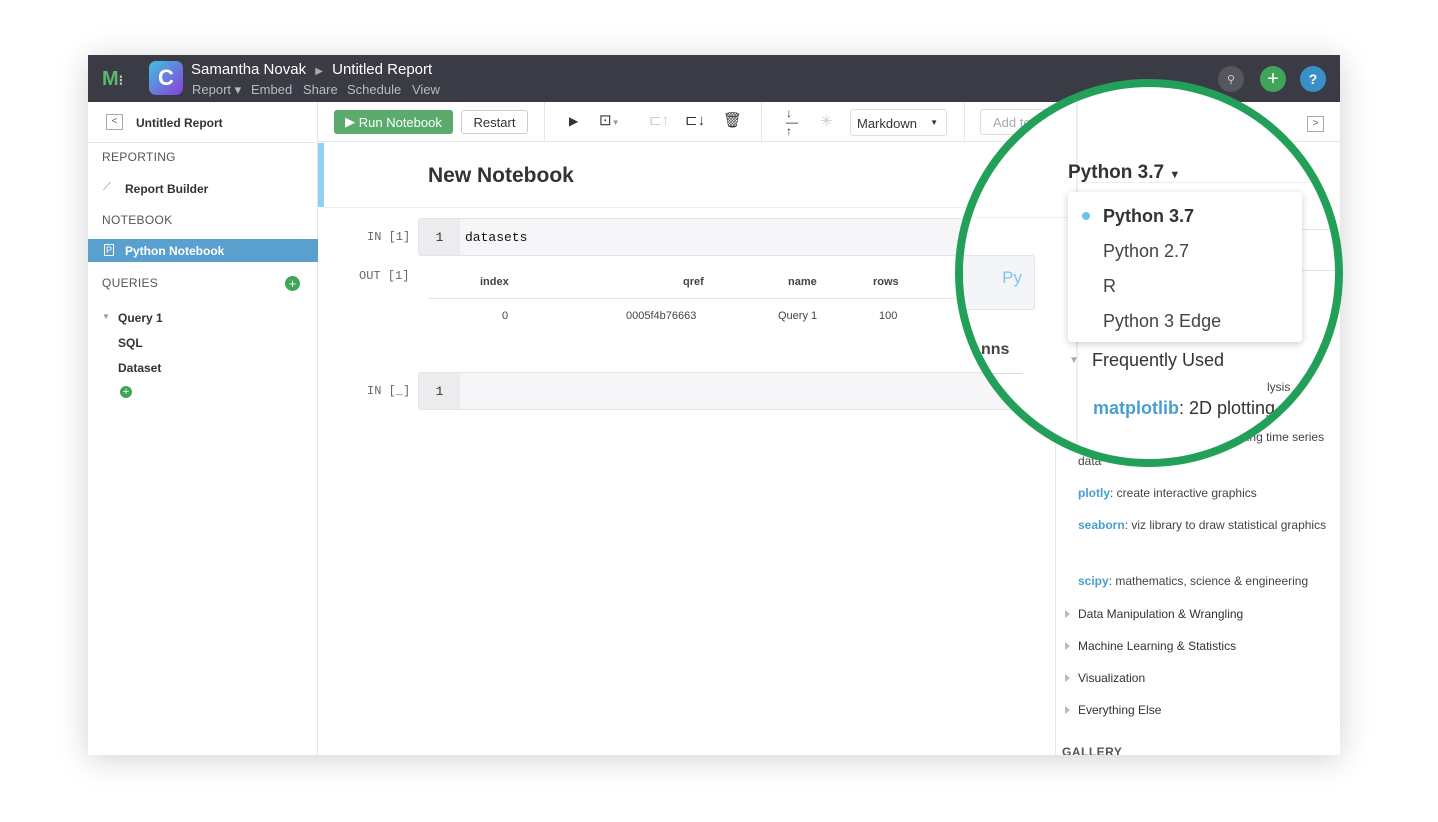 The image size is (1438, 822). What do you see at coordinates (179, 123) in the screenshot?
I see `sidebar-title: Untitled Report` at bounding box center [179, 123].